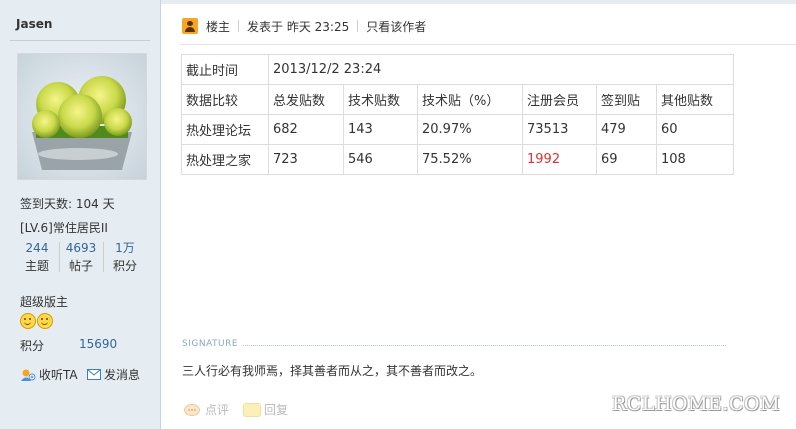  Describe the element at coordinates (332, 371) in the screenshot. I see `signature-text: 三人行必有我师焉，择其善者而从之，其不善者而改之。` at that location.